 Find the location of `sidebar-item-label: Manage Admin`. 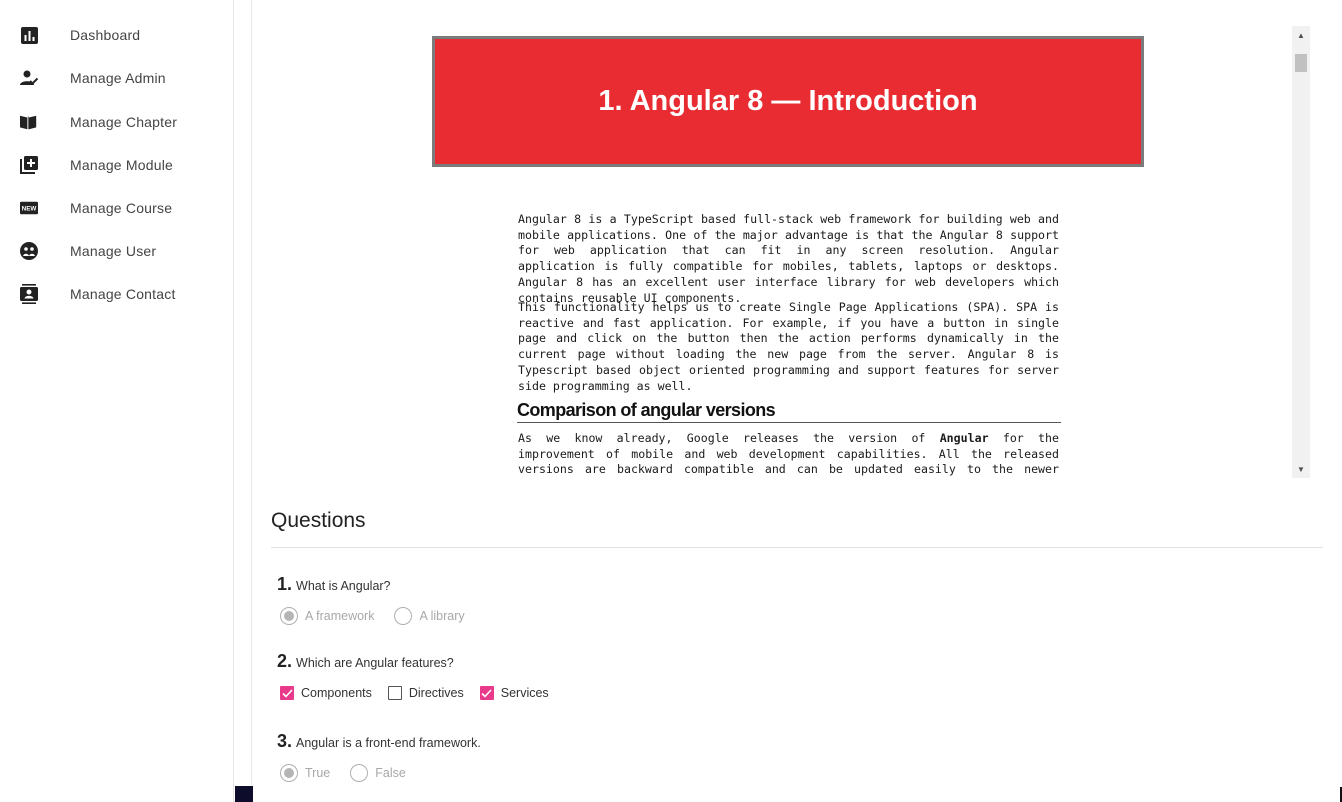

sidebar-item-label: Manage Admin is located at coordinates (118, 78).